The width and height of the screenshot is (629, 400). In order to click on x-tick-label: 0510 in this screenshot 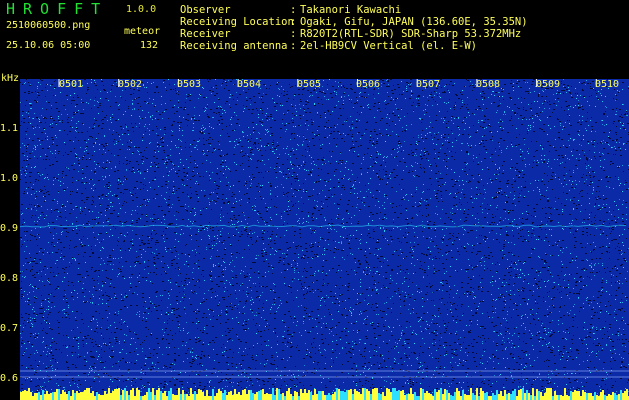, I will do `click(607, 84)`.